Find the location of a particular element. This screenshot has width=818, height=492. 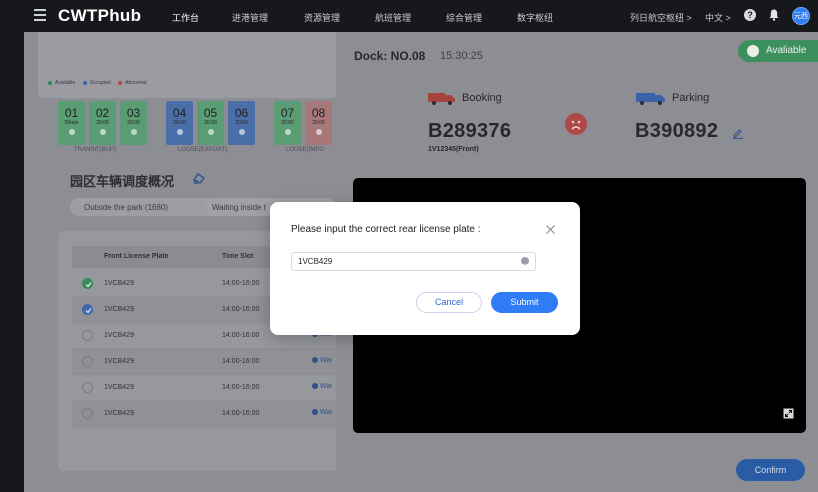

dock-tile-02: 02 20:00 is located at coordinates (102, 123).